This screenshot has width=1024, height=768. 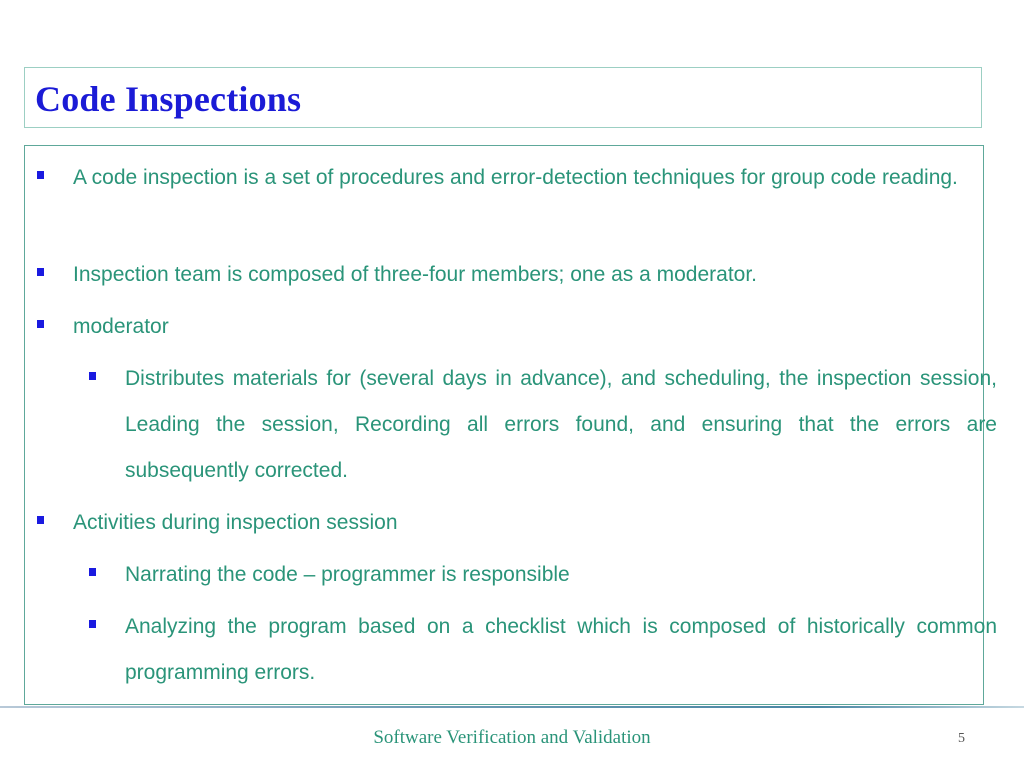 I want to click on page-number: 5, so click(x=961, y=738).